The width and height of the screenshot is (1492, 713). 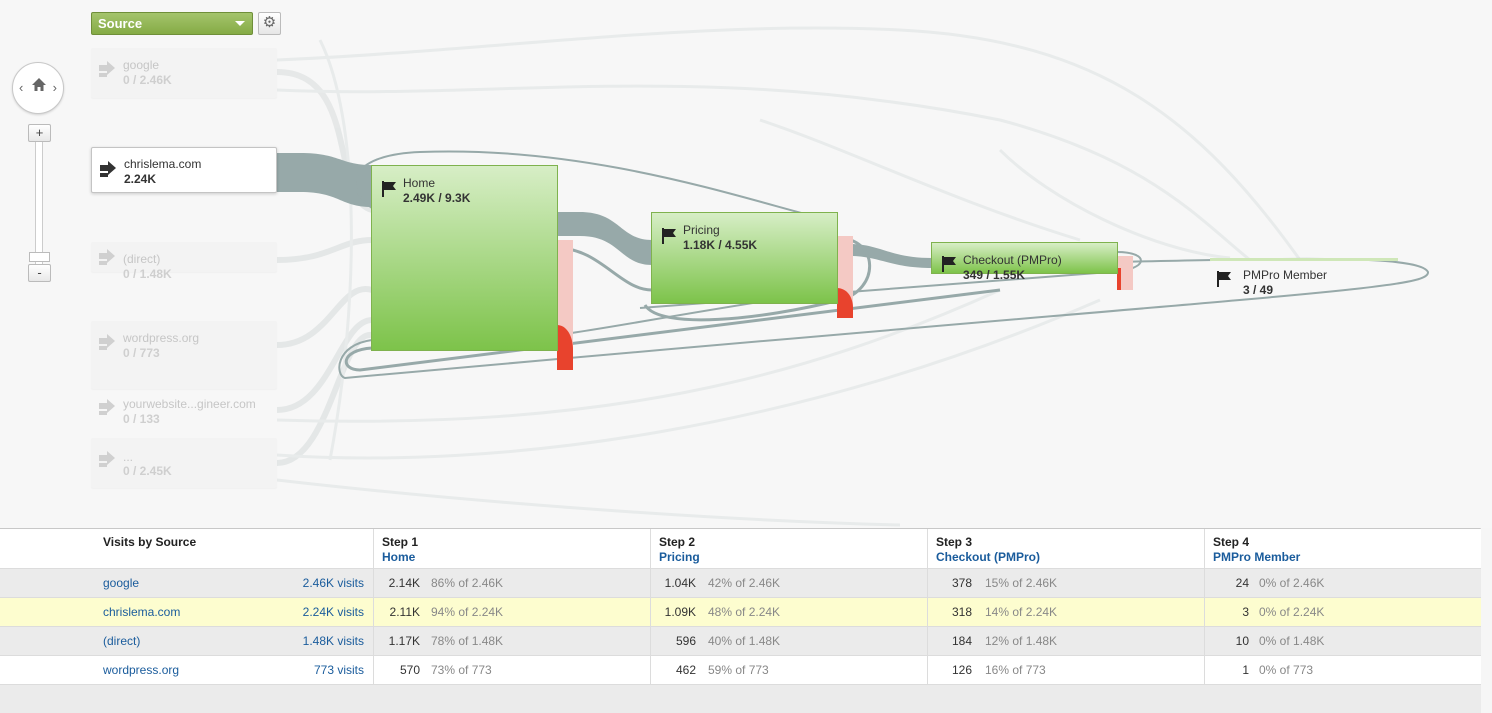 What do you see at coordinates (464, 258) in the screenshot?
I see `step-node-home: Home 2.49K / 9.3K` at bounding box center [464, 258].